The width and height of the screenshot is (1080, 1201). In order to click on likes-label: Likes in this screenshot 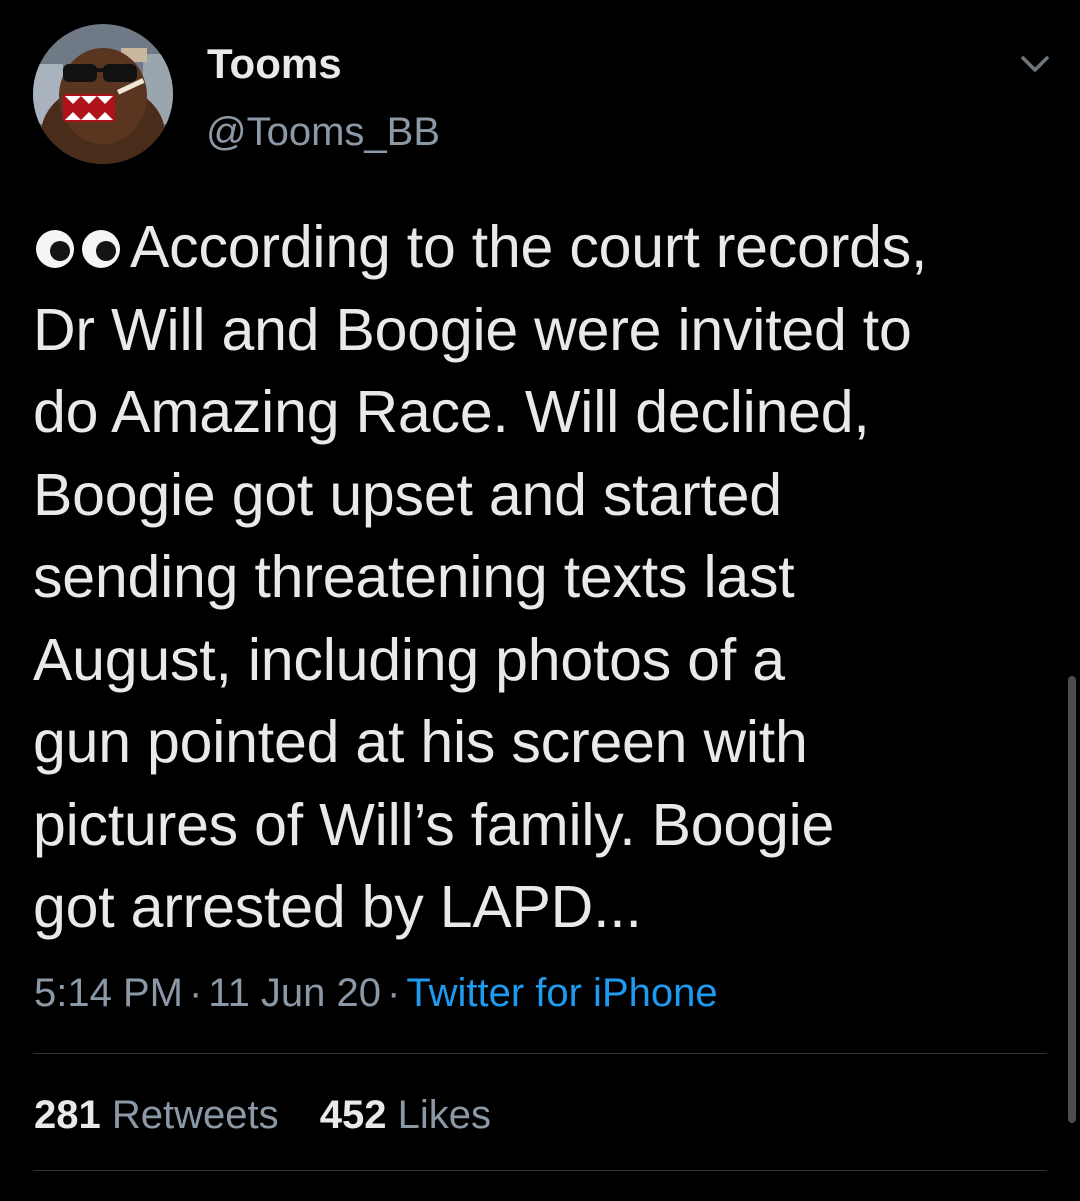, I will do `click(444, 1115)`.